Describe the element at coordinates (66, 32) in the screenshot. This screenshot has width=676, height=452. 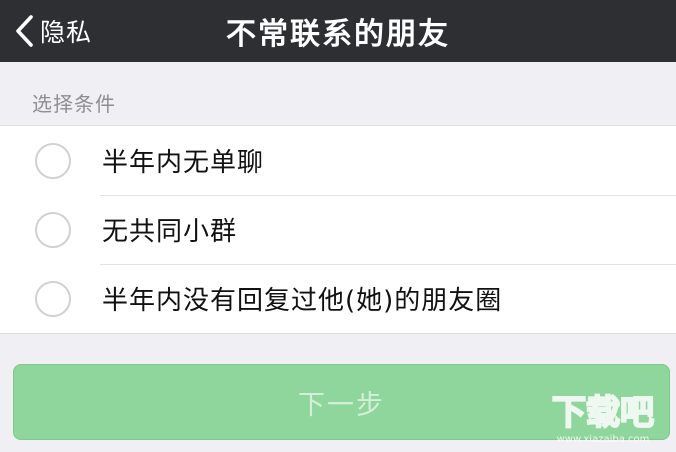
I see `back-button-label: 隐私` at that location.